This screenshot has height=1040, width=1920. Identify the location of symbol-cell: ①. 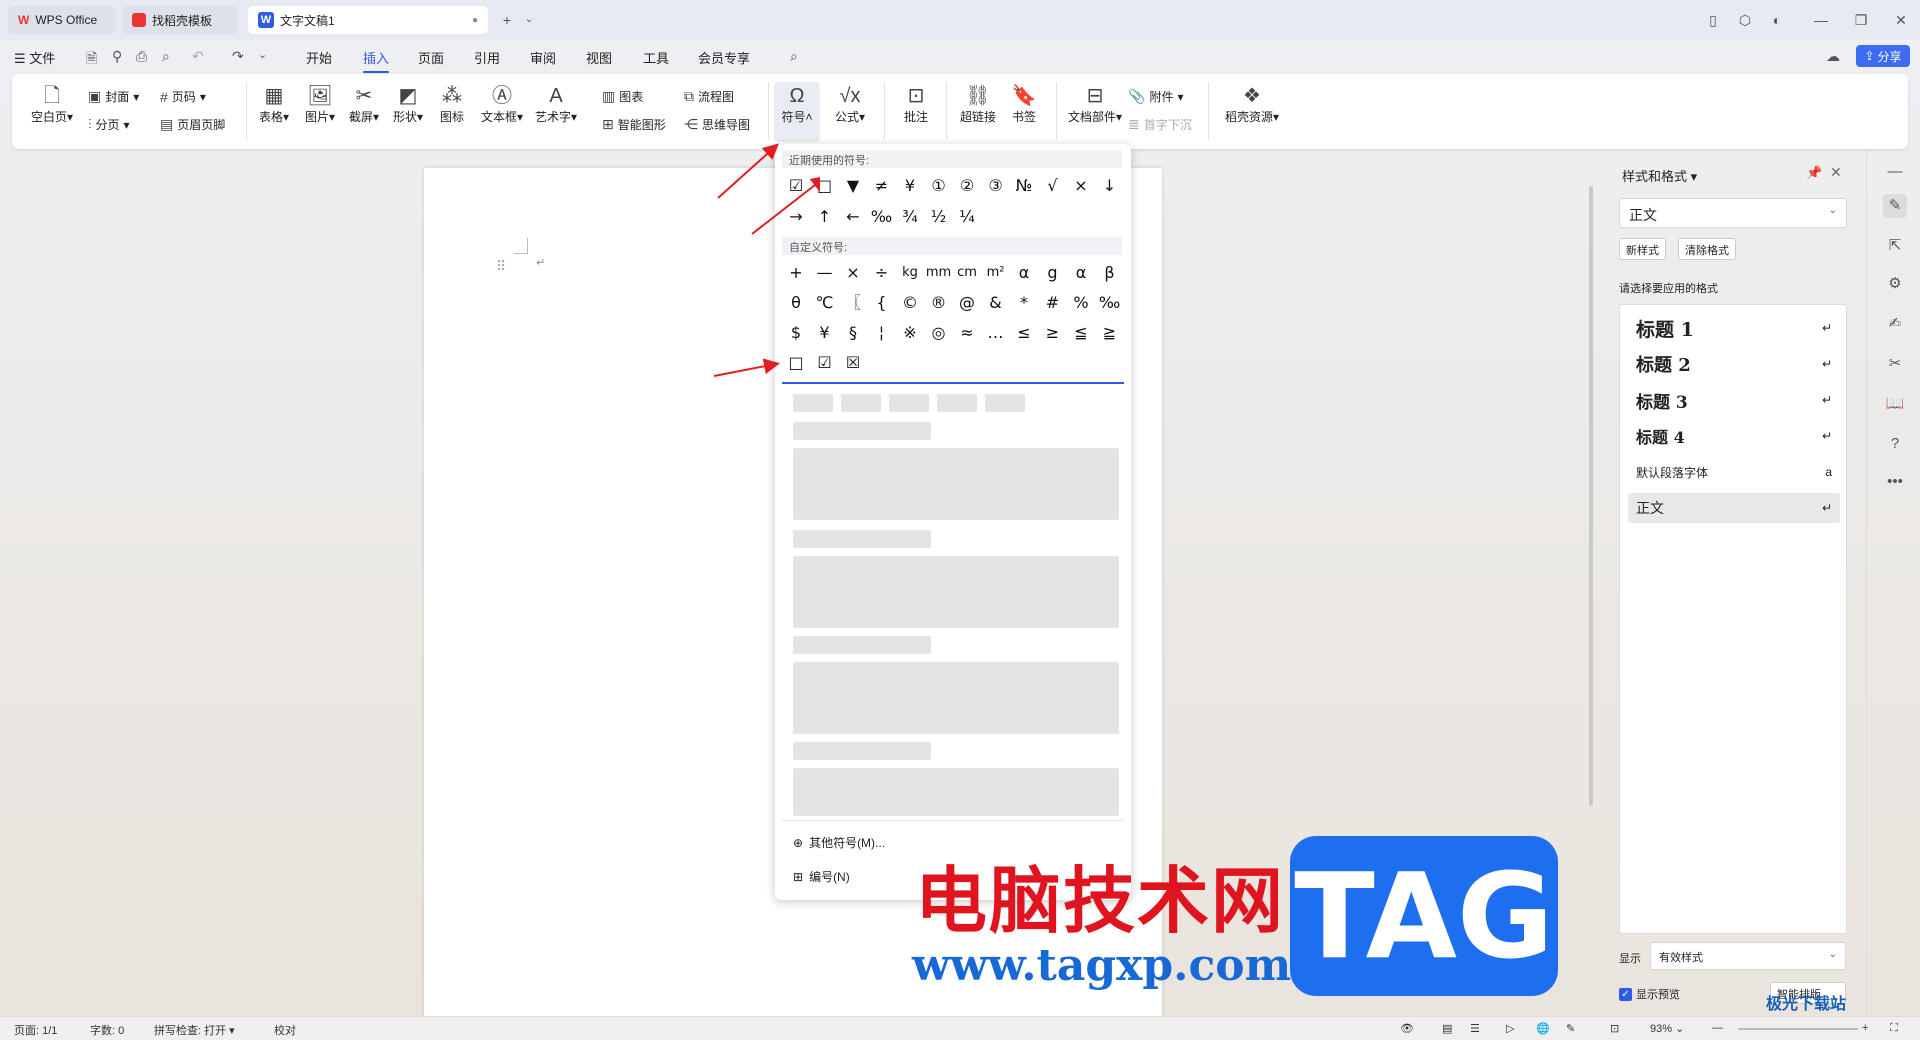
(939, 186).